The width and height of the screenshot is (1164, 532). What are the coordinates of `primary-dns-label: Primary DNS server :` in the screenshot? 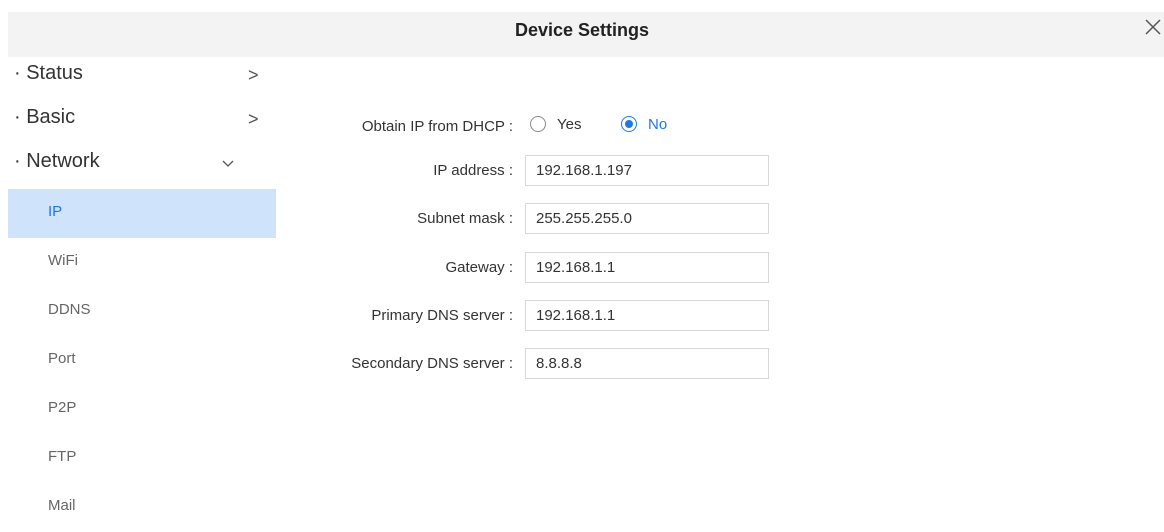 It's located at (442, 315).